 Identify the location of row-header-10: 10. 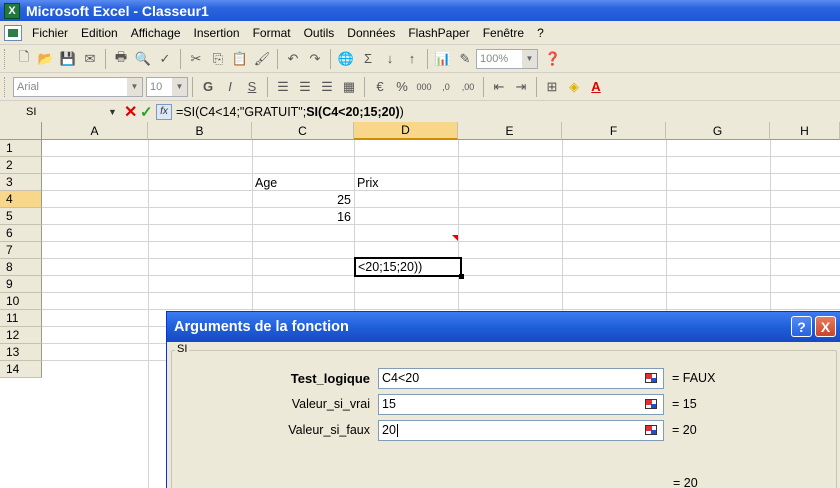
(21, 301).